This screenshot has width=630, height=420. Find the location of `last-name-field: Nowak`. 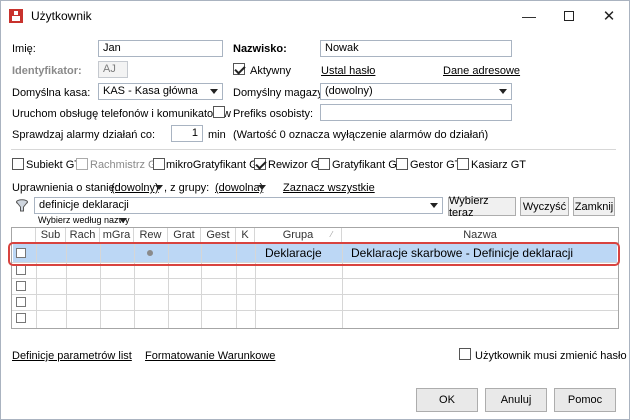

last-name-field: Nowak is located at coordinates (416, 48).